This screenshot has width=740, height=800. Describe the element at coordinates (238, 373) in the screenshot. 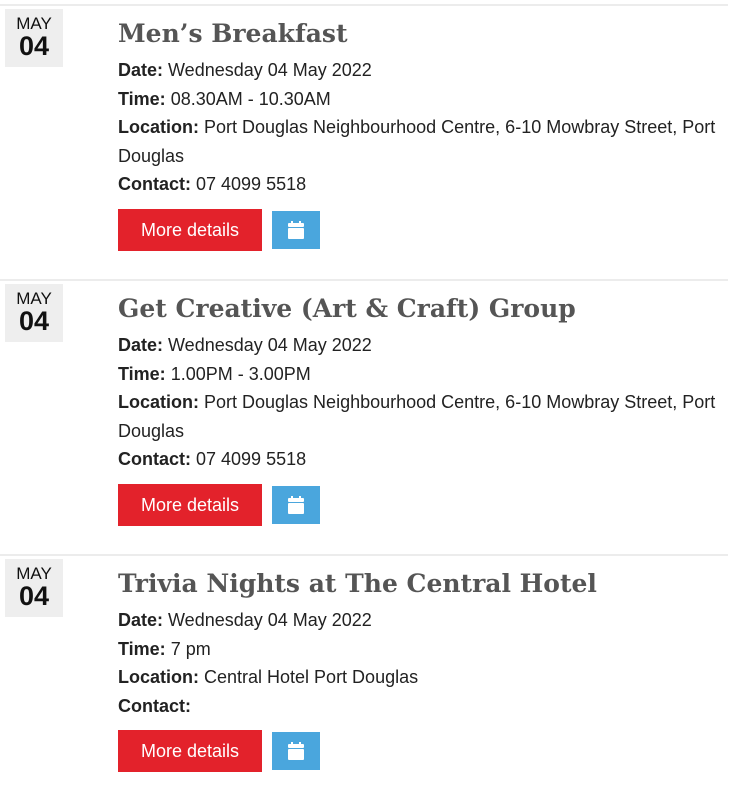

I see `time-value: 1.00PM - 3.00PM` at that location.